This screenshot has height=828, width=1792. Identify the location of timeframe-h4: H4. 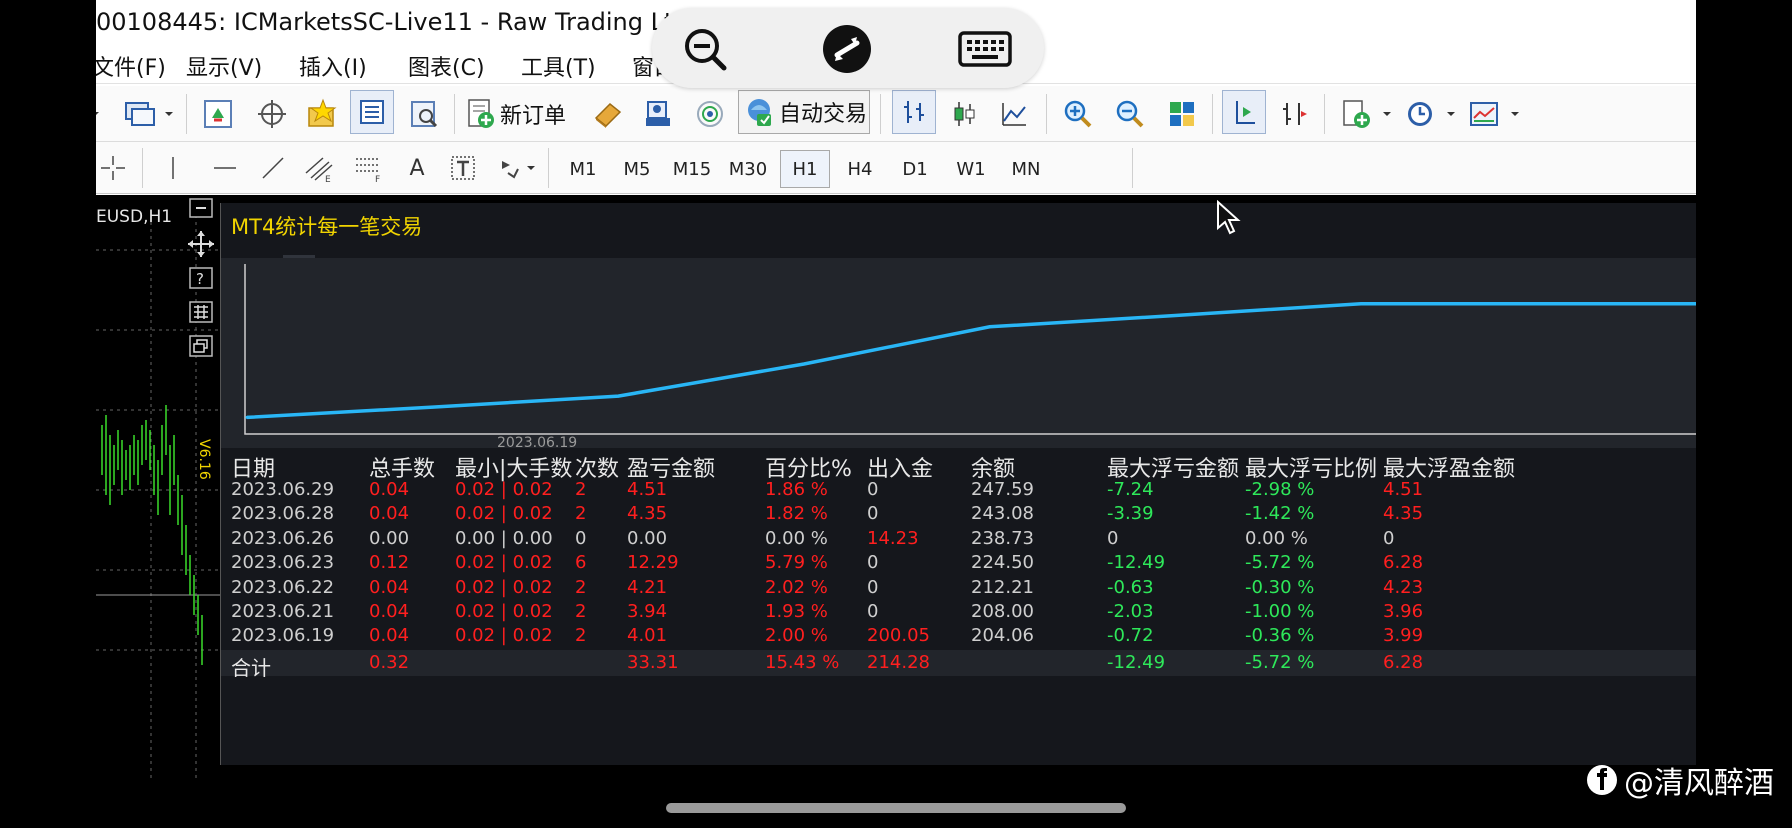
(860, 169).